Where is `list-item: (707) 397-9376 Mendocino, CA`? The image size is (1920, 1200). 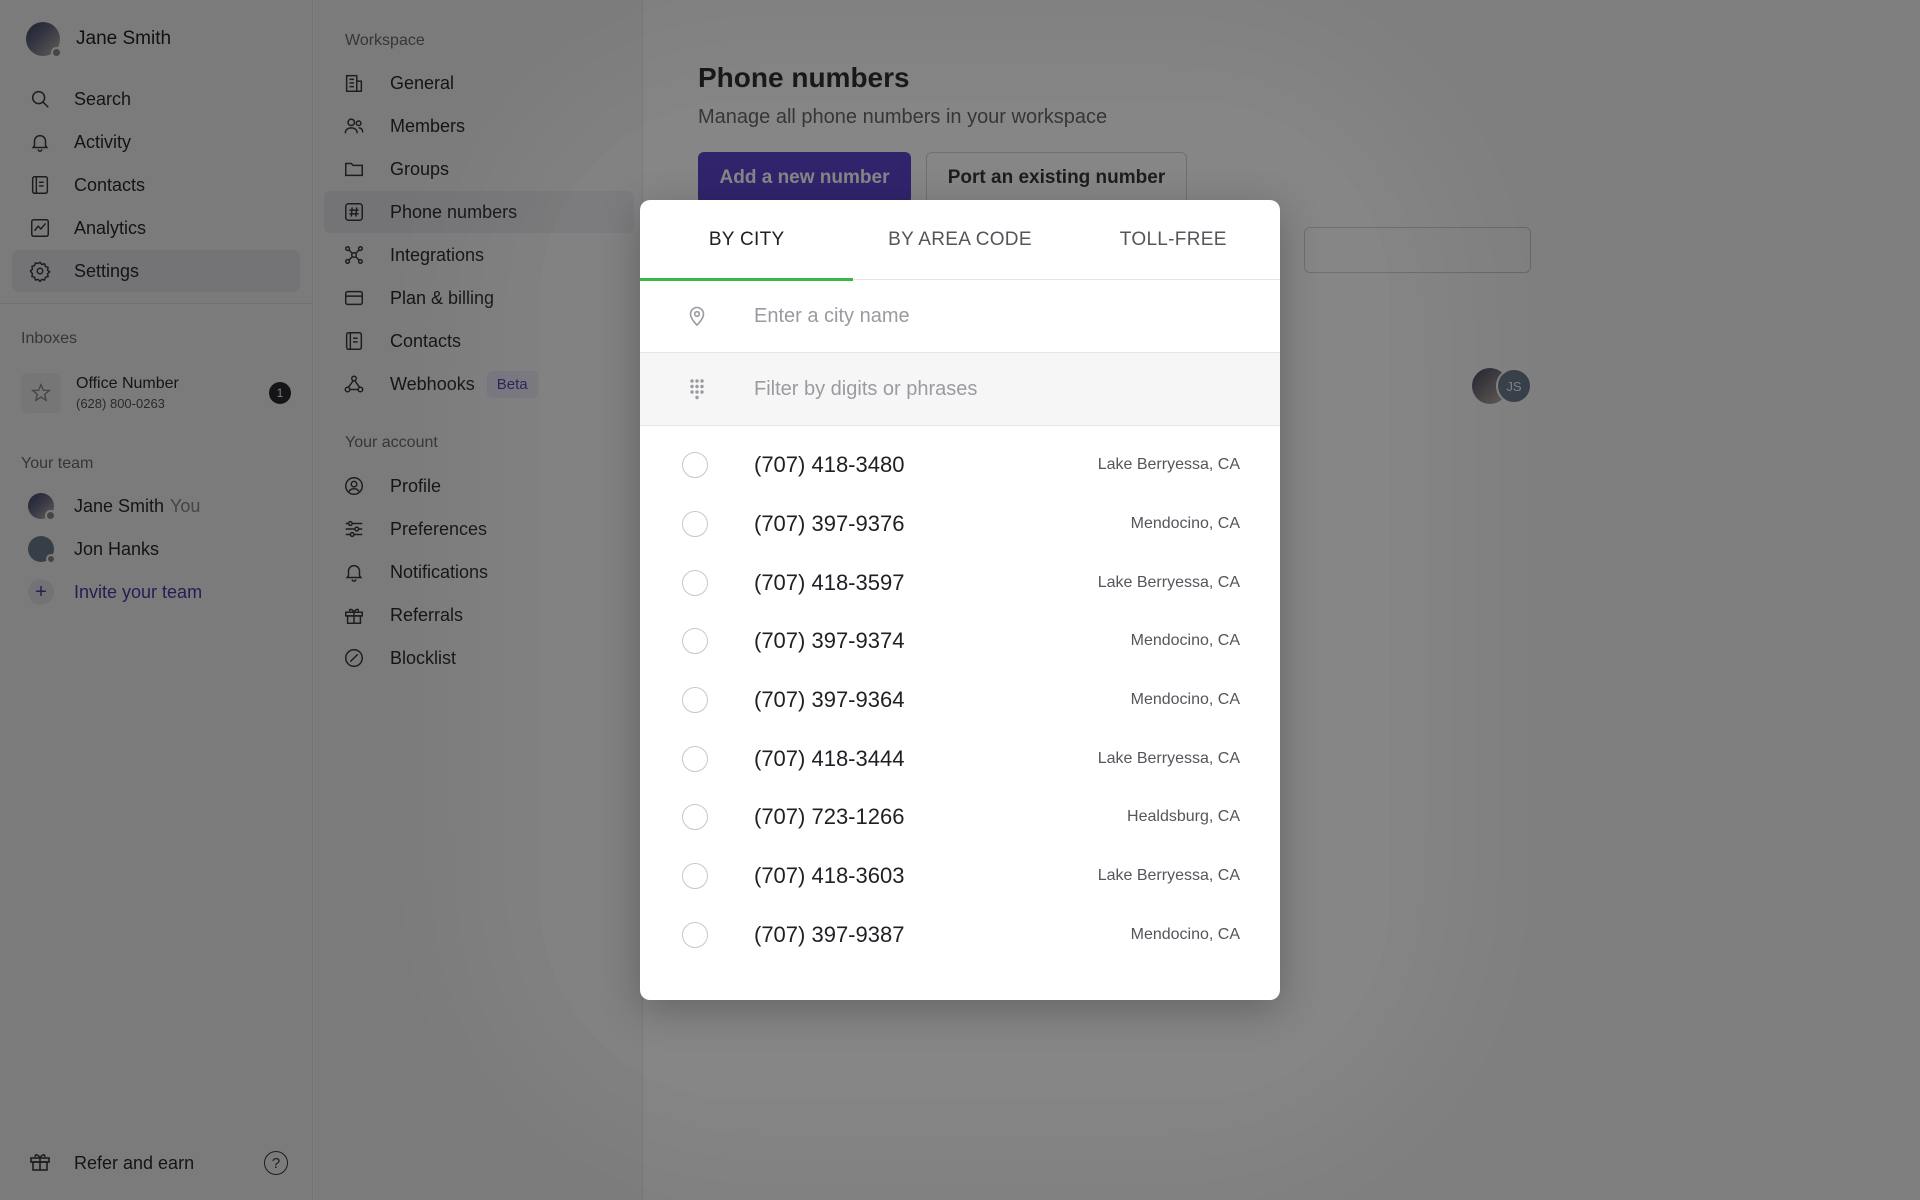 list-item: (707) 397-9376 Mendocino, CA is located at coordinates (960, 524).